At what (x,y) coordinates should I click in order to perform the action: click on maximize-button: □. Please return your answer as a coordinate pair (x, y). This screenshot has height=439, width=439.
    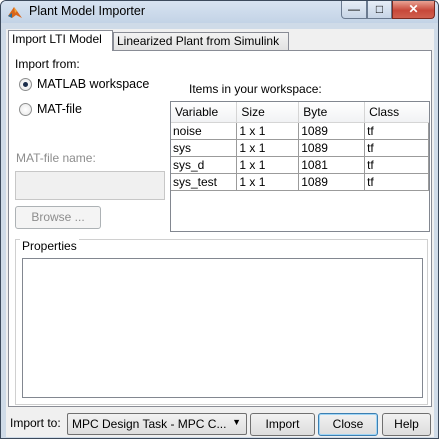
    Looking at the image, I should click on (379, 10).